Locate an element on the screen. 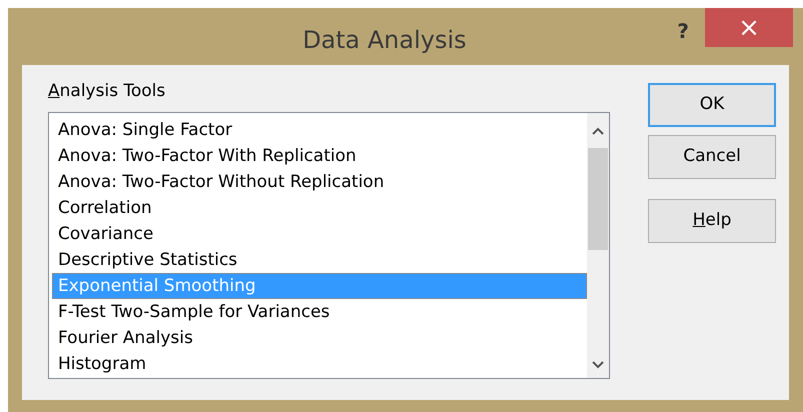  scroll-down-icon is located at coordinates (598, 365).